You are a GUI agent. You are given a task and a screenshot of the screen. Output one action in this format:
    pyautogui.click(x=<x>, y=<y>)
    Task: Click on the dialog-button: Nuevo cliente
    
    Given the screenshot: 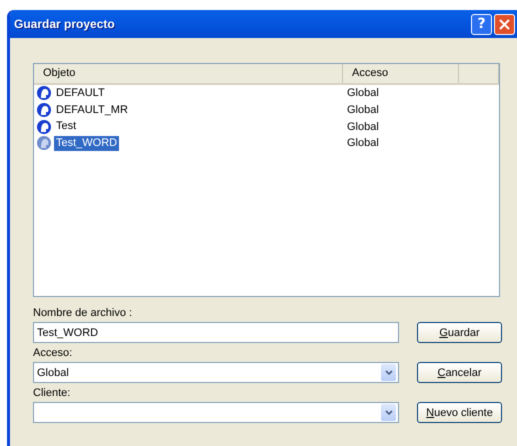 What is the action you would take?
    pyautogui.click(x=459, y=412)
    